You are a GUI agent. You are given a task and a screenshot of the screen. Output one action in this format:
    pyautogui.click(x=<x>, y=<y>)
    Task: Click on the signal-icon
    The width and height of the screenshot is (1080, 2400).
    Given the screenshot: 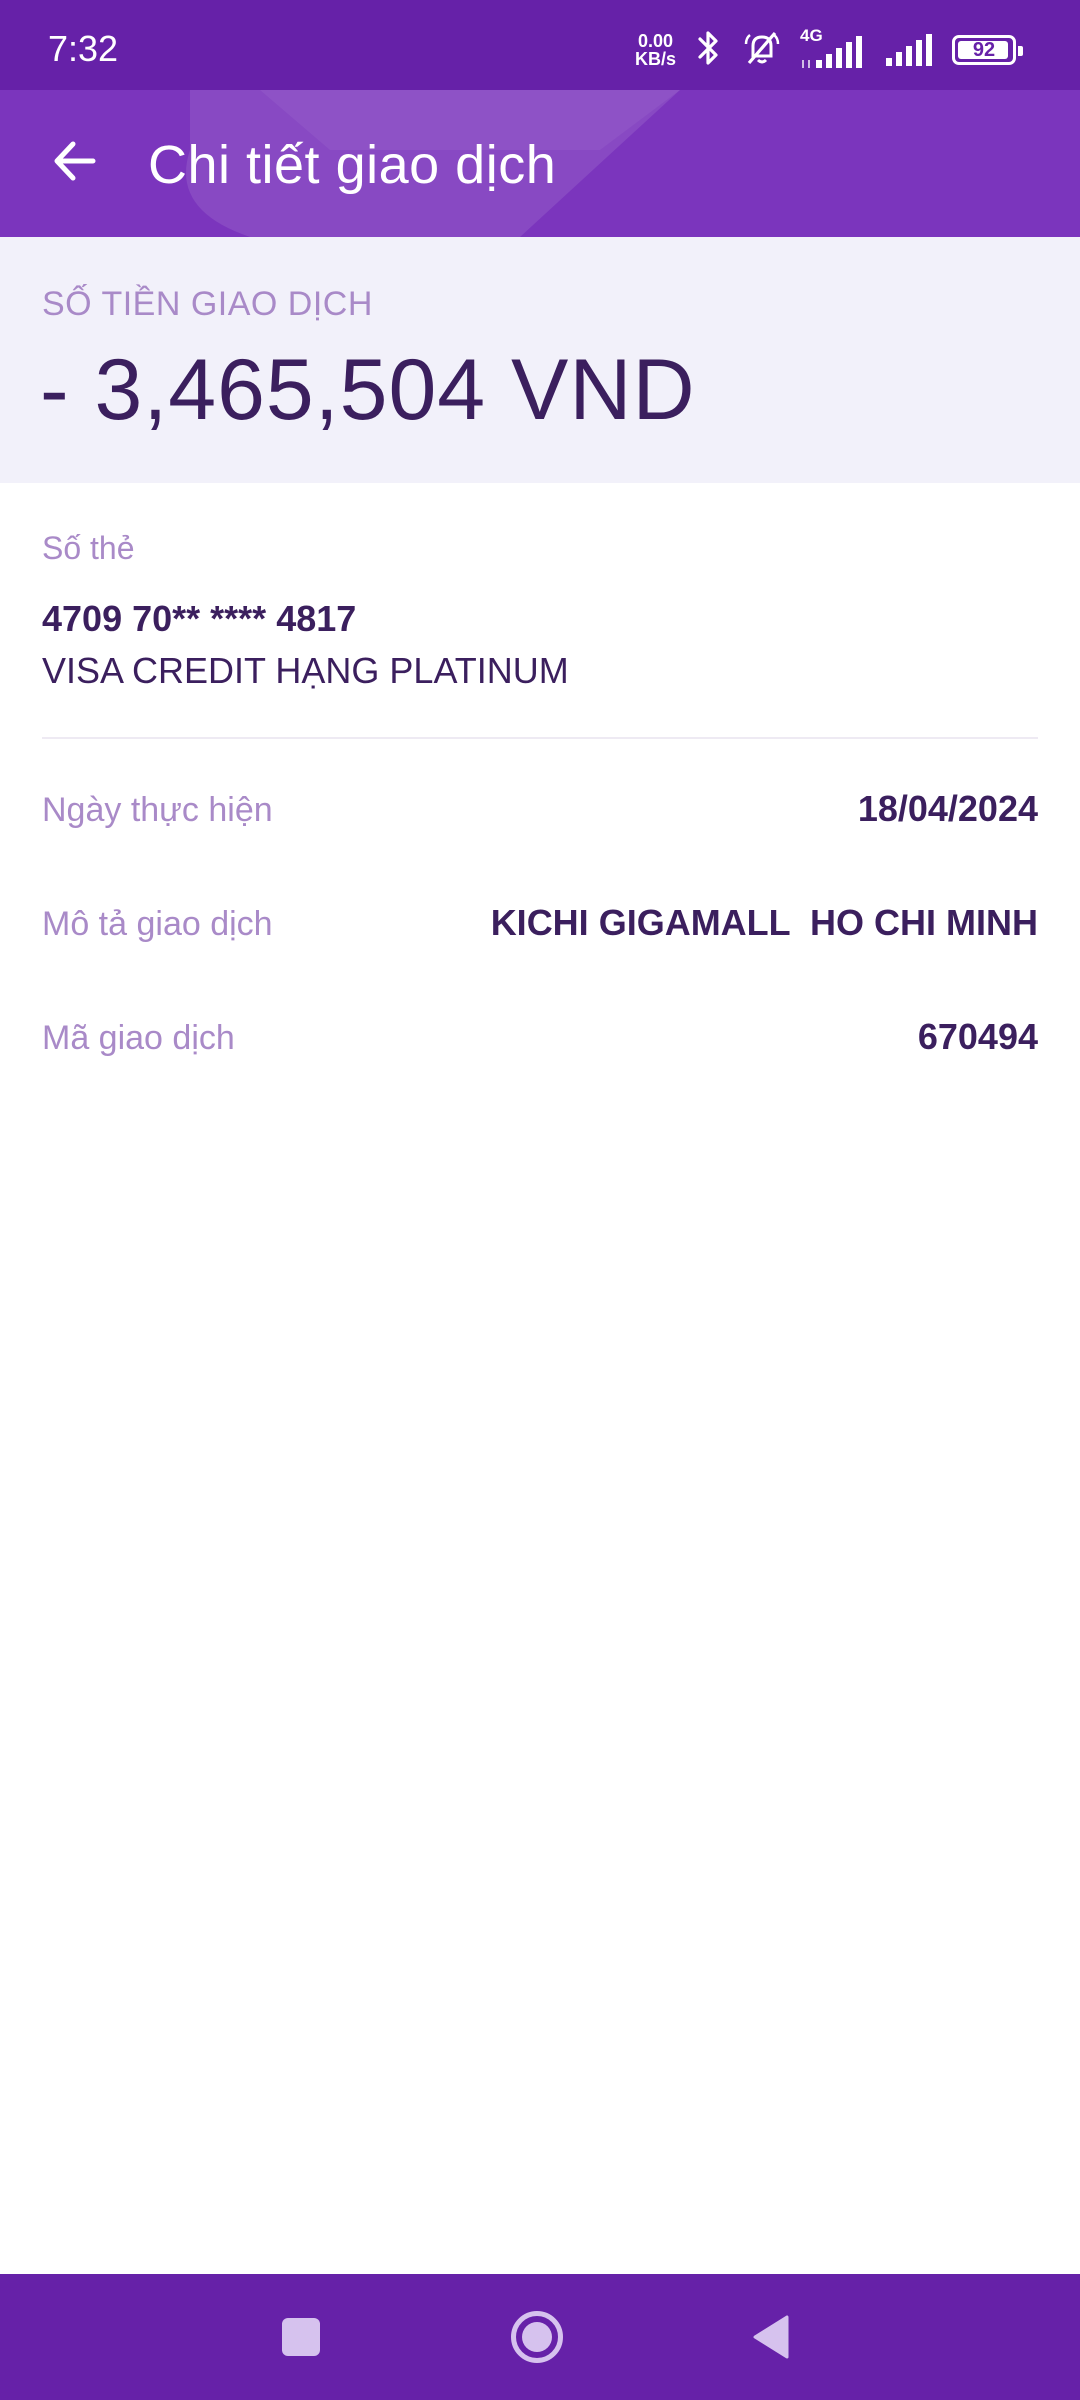 What is the action you would take?
    pyautogui.click(x=909, y=50)
    